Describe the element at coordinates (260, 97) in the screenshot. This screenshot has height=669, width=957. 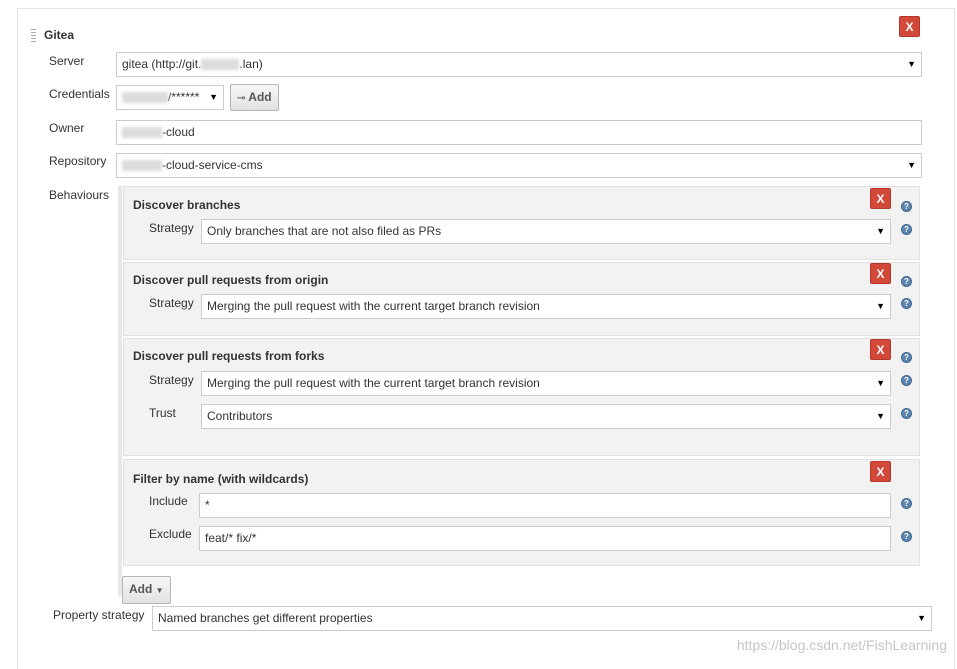
I see `add-credentials-label: Add` at that location.